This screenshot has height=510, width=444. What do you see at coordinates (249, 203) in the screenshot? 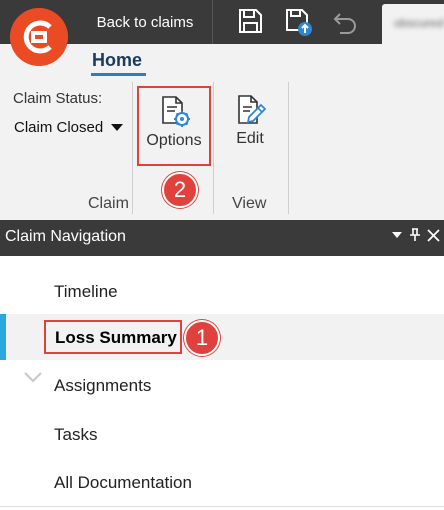
I see `group-label-view: View` at bounding box center [249, 203].